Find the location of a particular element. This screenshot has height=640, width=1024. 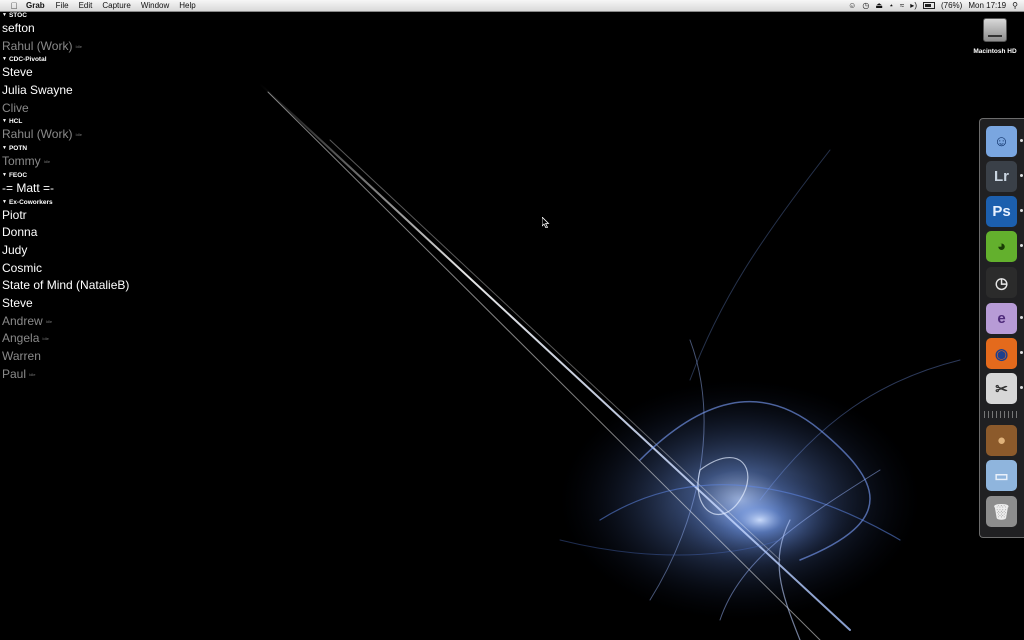

buddy-item: Clive is located at coordinates (65, 109).